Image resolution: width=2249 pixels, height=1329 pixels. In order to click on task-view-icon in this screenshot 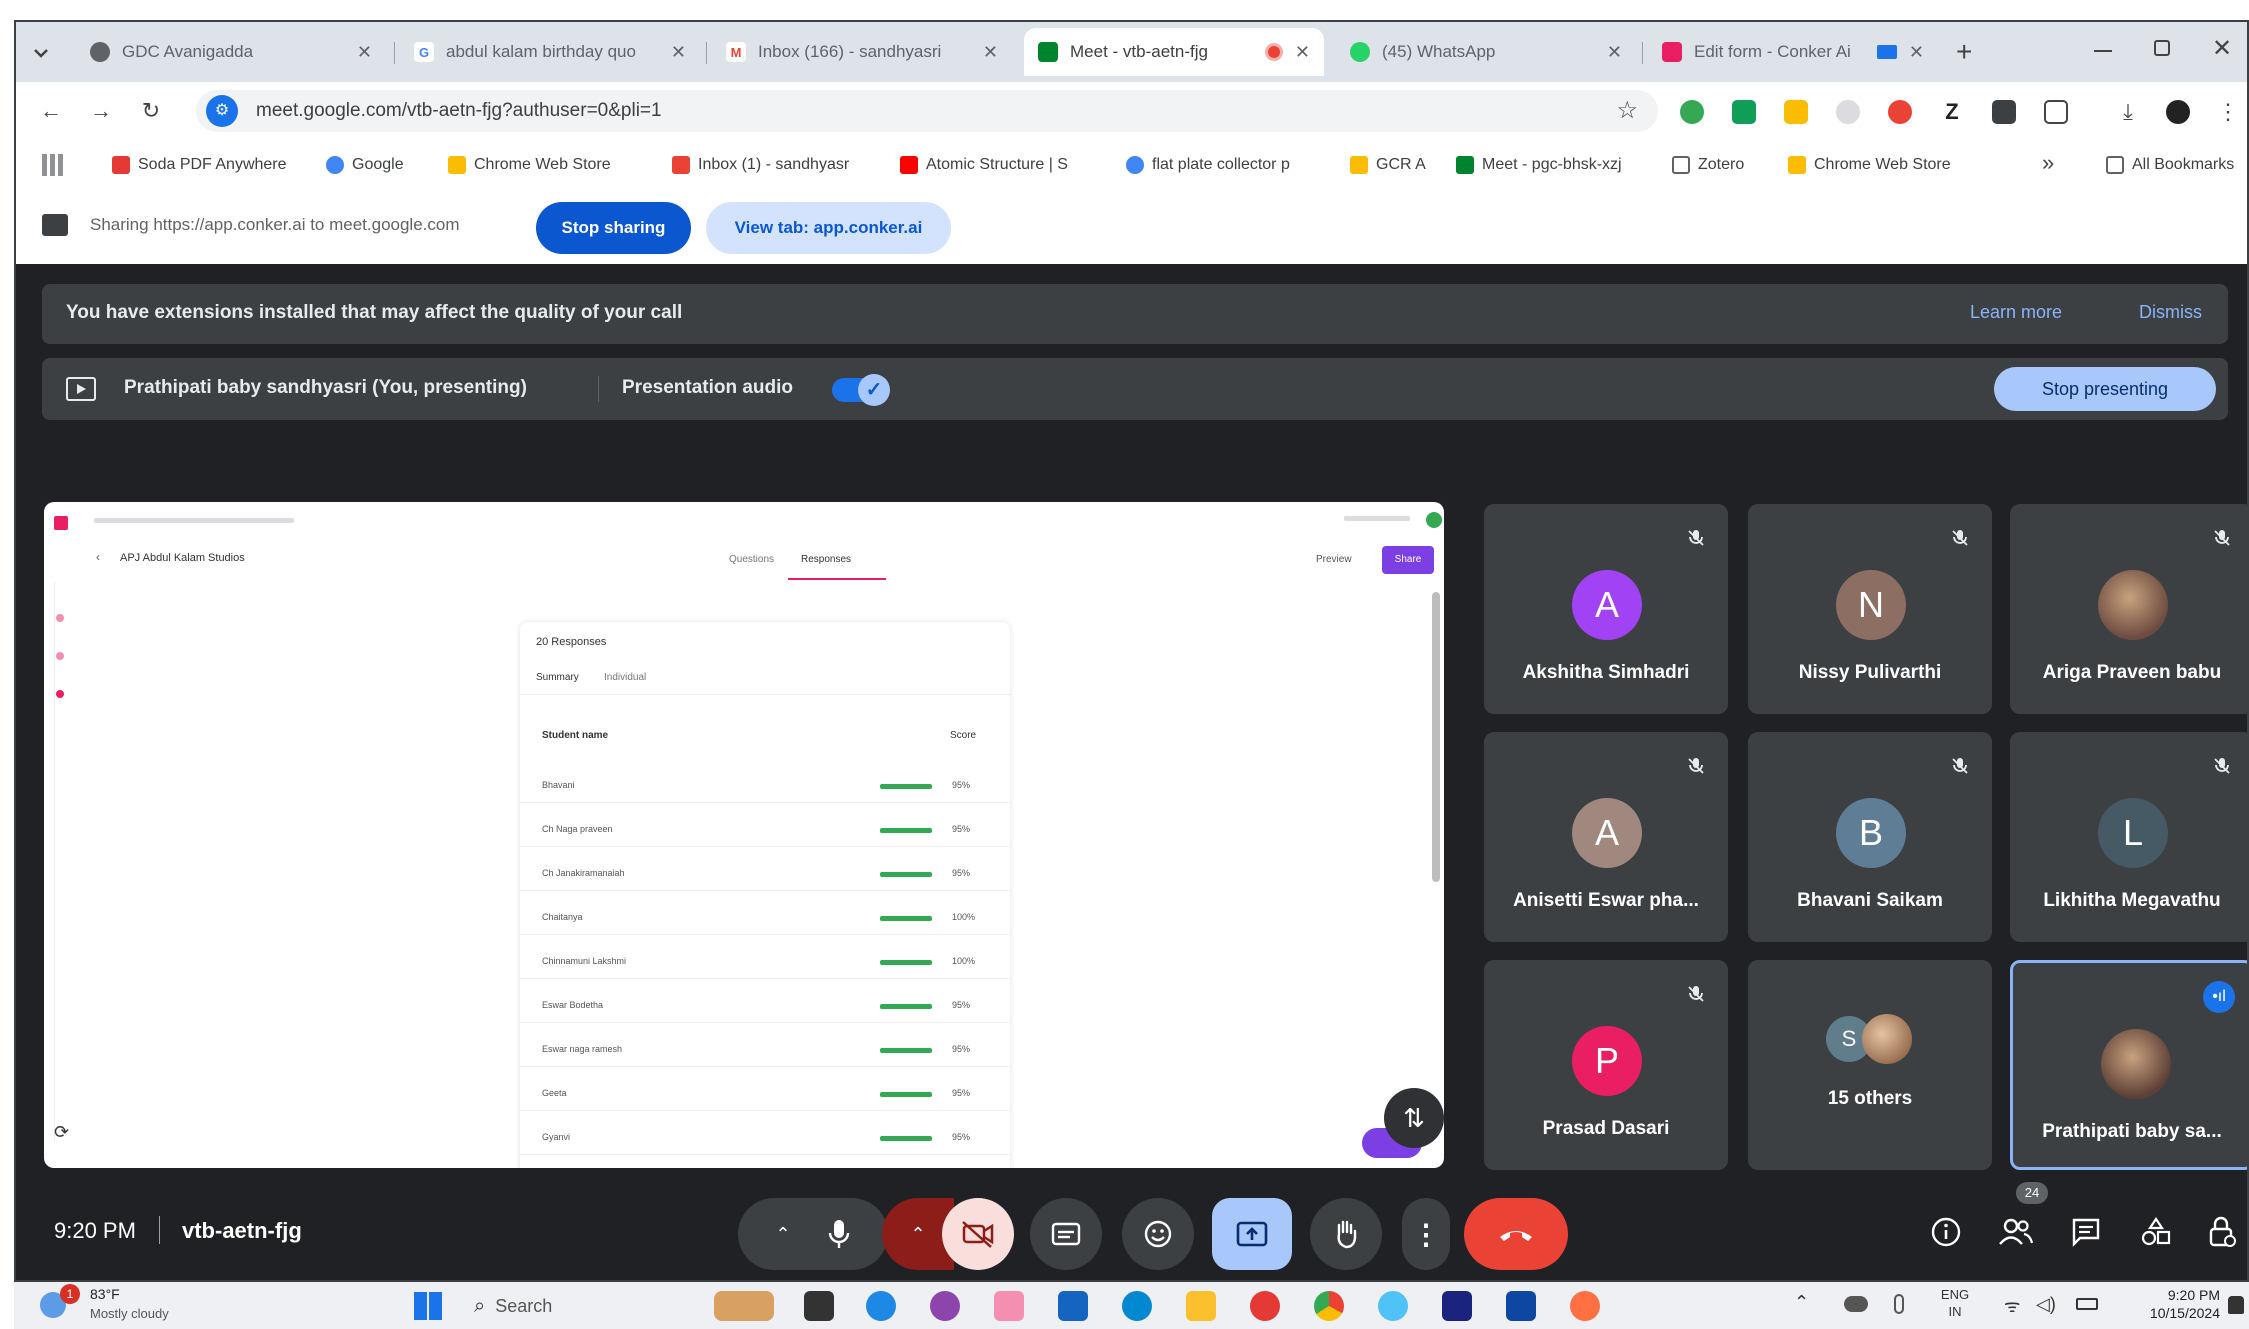, I will do `click(819, 1306)`.